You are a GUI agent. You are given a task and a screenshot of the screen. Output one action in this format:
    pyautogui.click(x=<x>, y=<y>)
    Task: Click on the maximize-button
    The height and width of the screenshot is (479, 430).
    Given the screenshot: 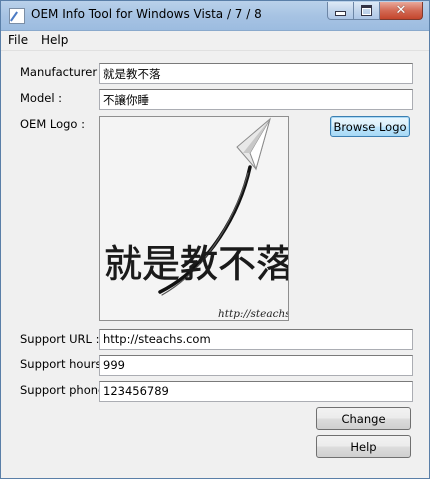 What is the action you would take?
    pyautogui.click(x=367, y=11)
    